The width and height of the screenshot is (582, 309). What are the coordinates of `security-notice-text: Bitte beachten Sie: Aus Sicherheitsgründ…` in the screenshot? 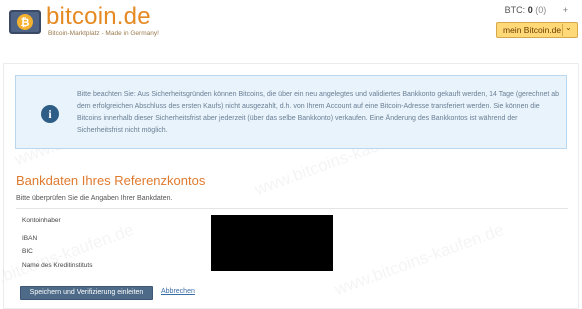 It's located at (318, 112).